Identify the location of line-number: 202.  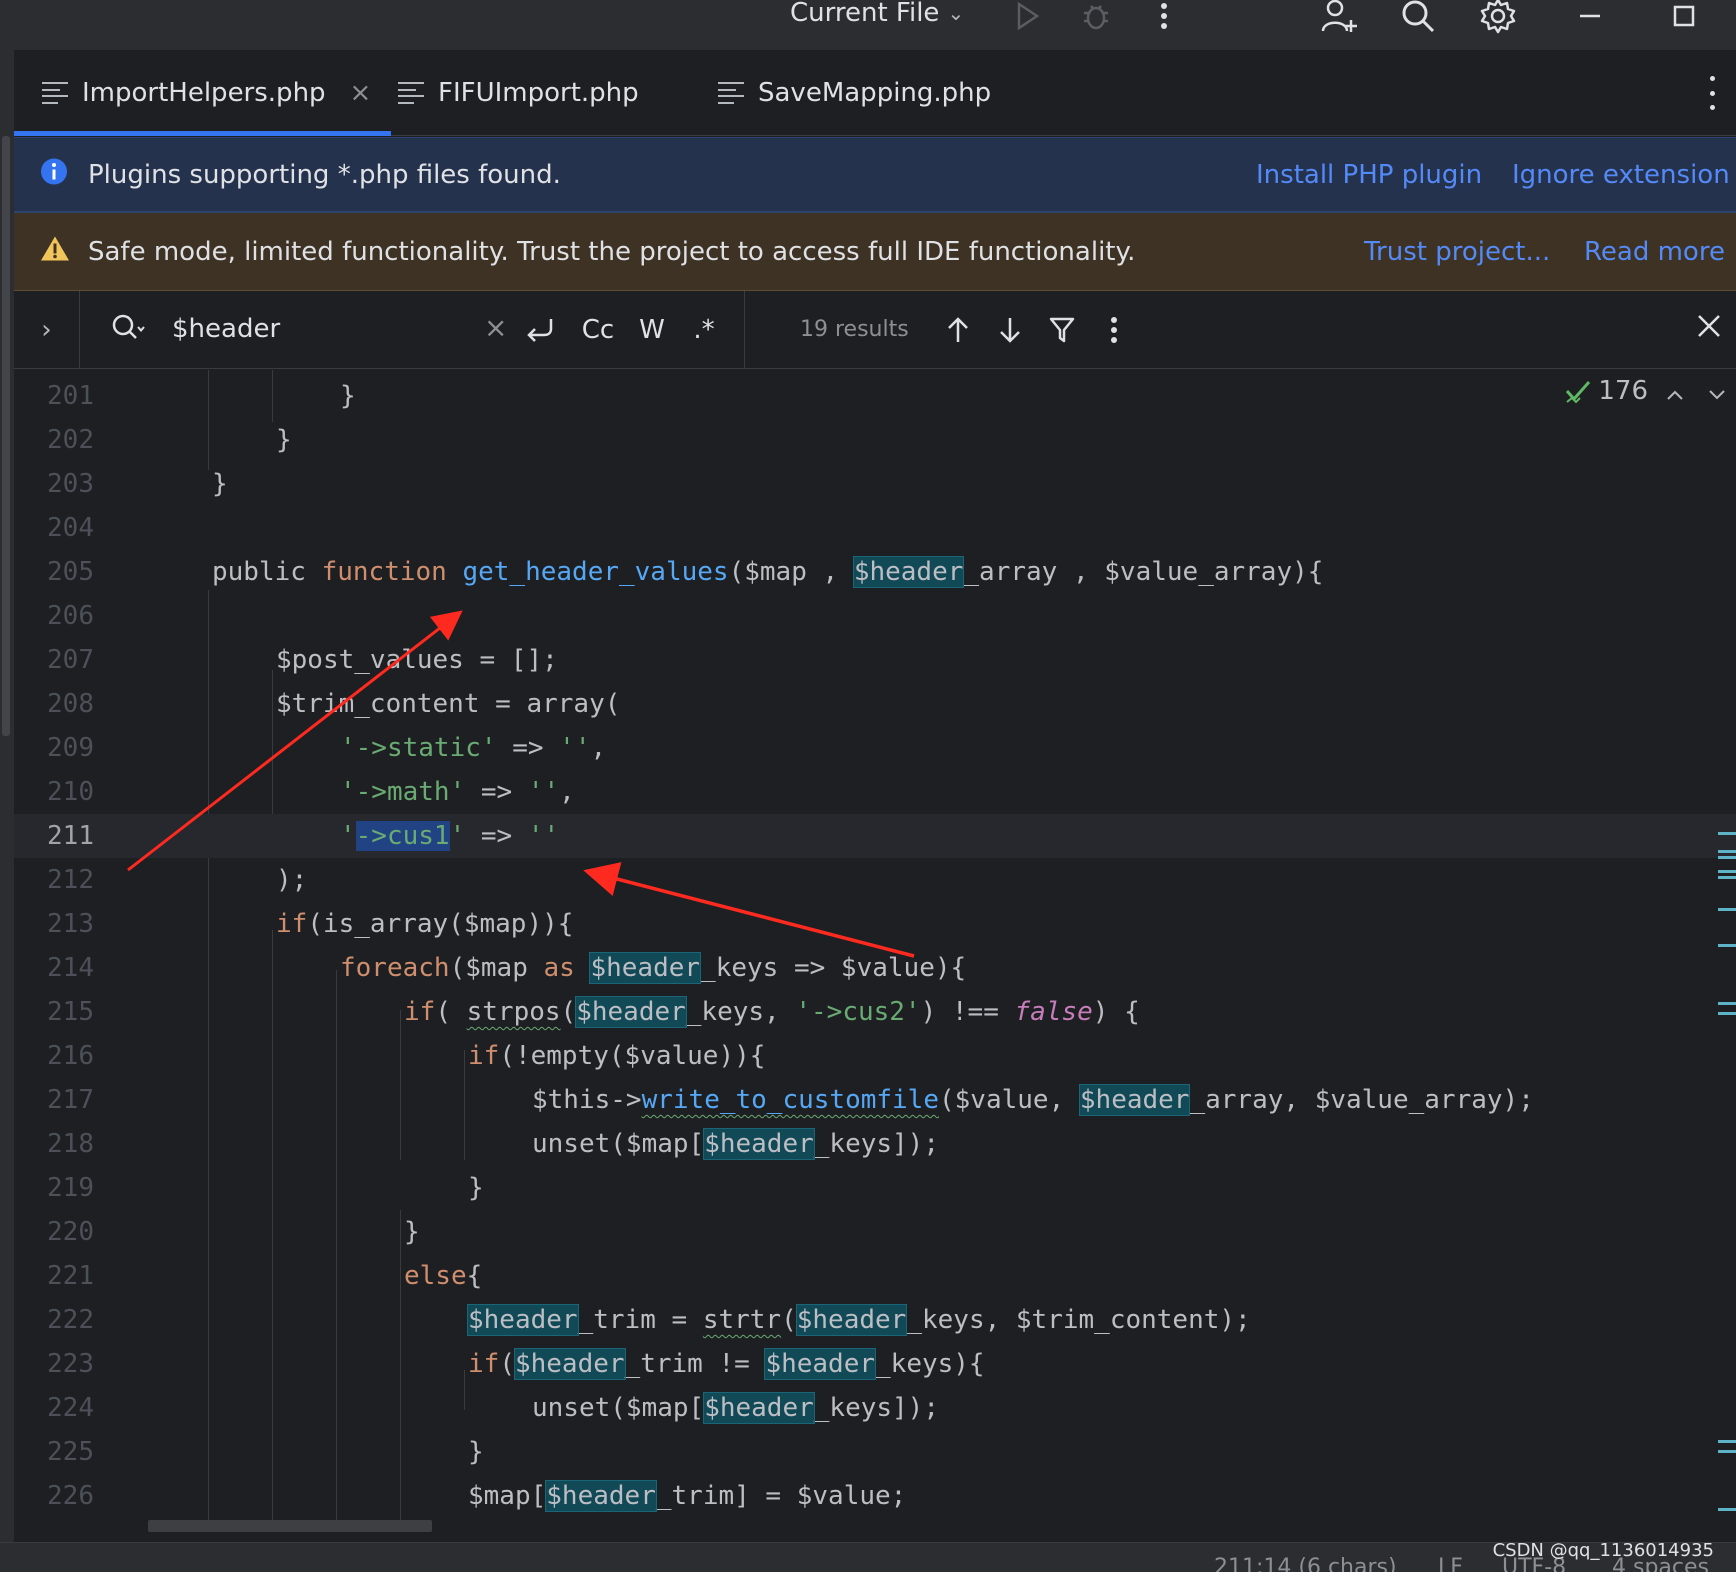
(70, 440).